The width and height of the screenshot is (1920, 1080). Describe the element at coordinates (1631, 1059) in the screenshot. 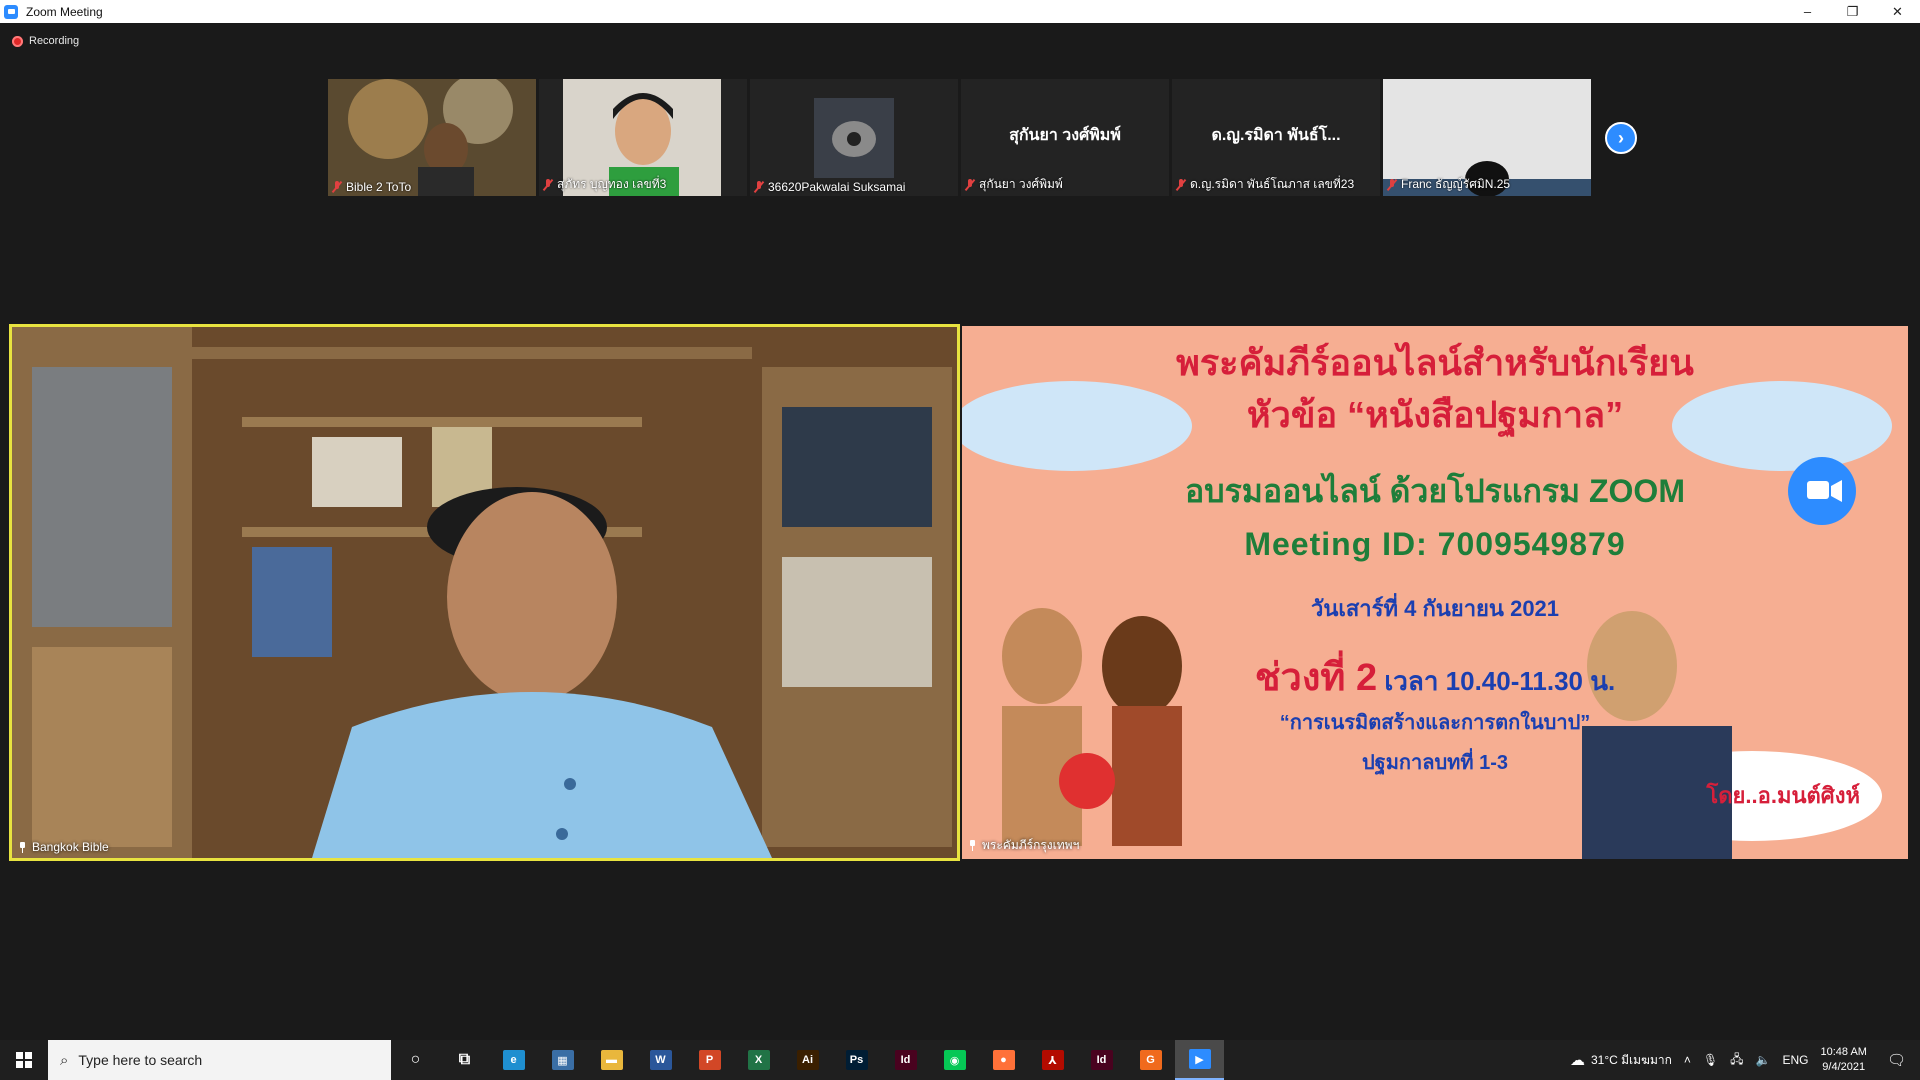

I see `weather-text: 31°C มีเมฆมาก` at that location.